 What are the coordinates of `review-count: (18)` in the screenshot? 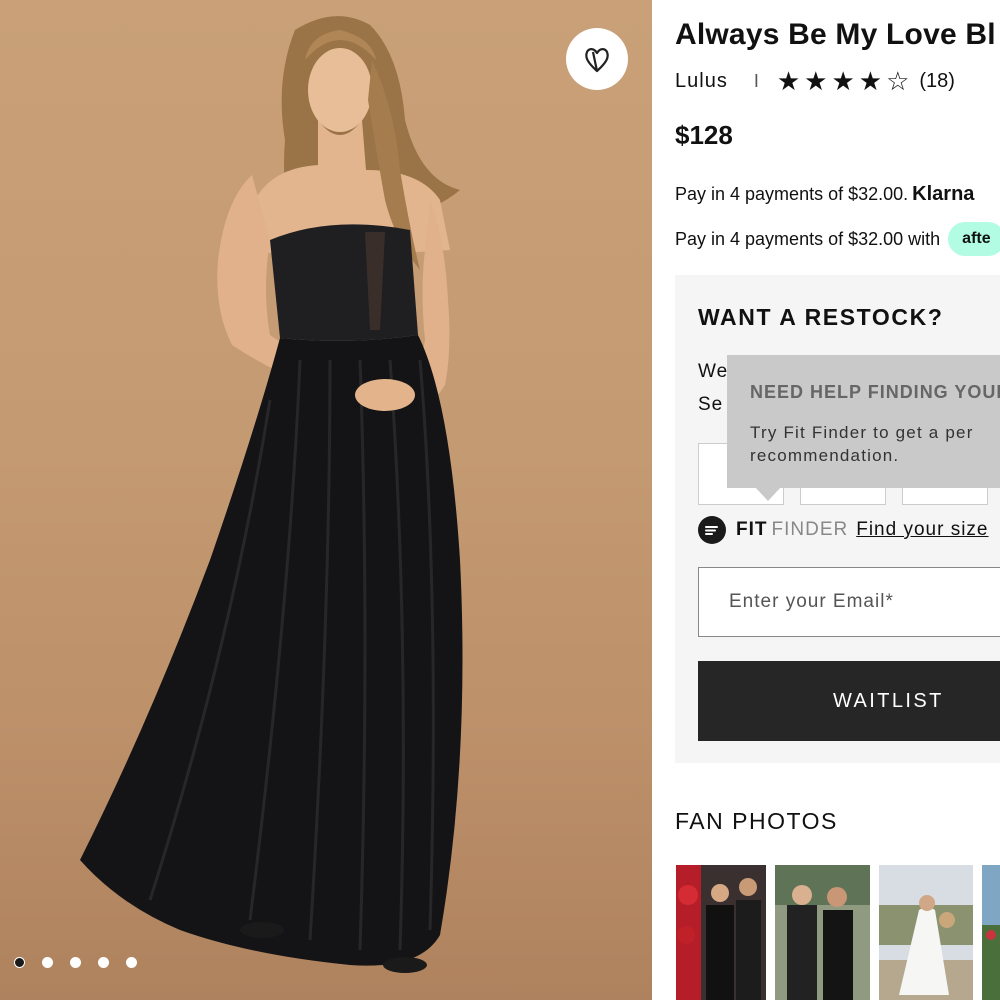 It's located at (937, 81).